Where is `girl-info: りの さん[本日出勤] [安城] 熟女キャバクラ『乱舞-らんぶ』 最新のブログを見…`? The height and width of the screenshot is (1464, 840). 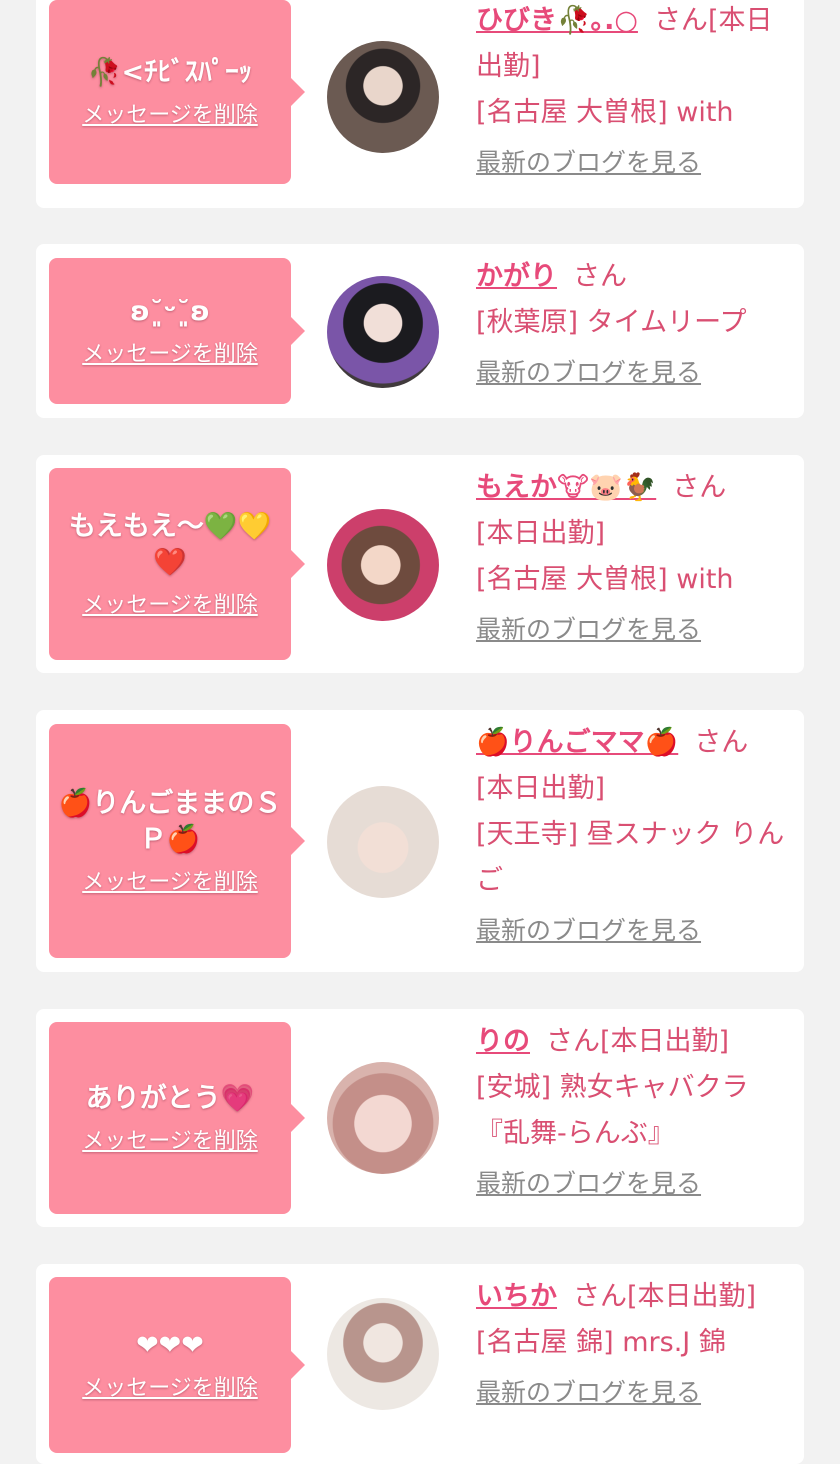
girl-info: りの さん[本日出勤] [安城] 熟女キャバクラ『乱舞-らんぶ』 最新のブログを見… is located at coordinates (632, 1113).